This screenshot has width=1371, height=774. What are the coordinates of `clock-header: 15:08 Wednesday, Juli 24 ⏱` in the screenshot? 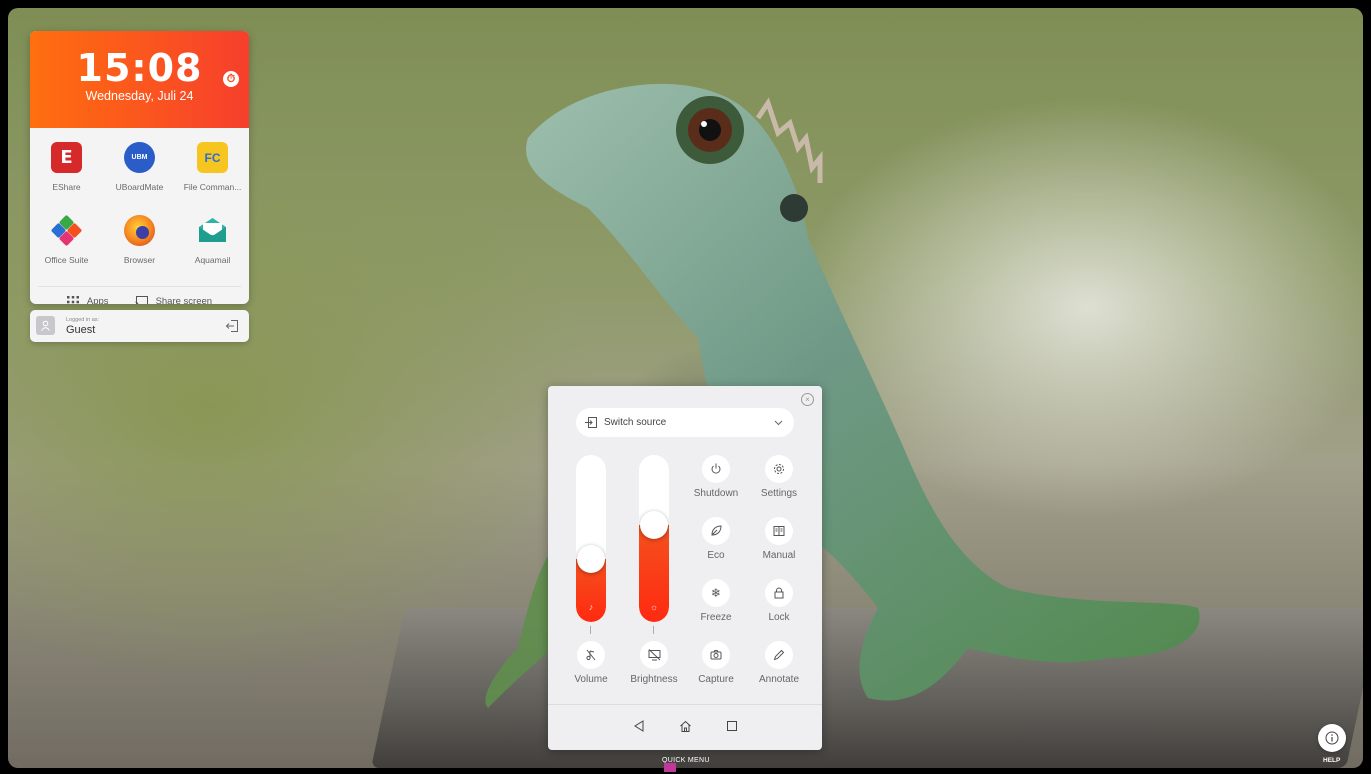 It's located at (139, 79).